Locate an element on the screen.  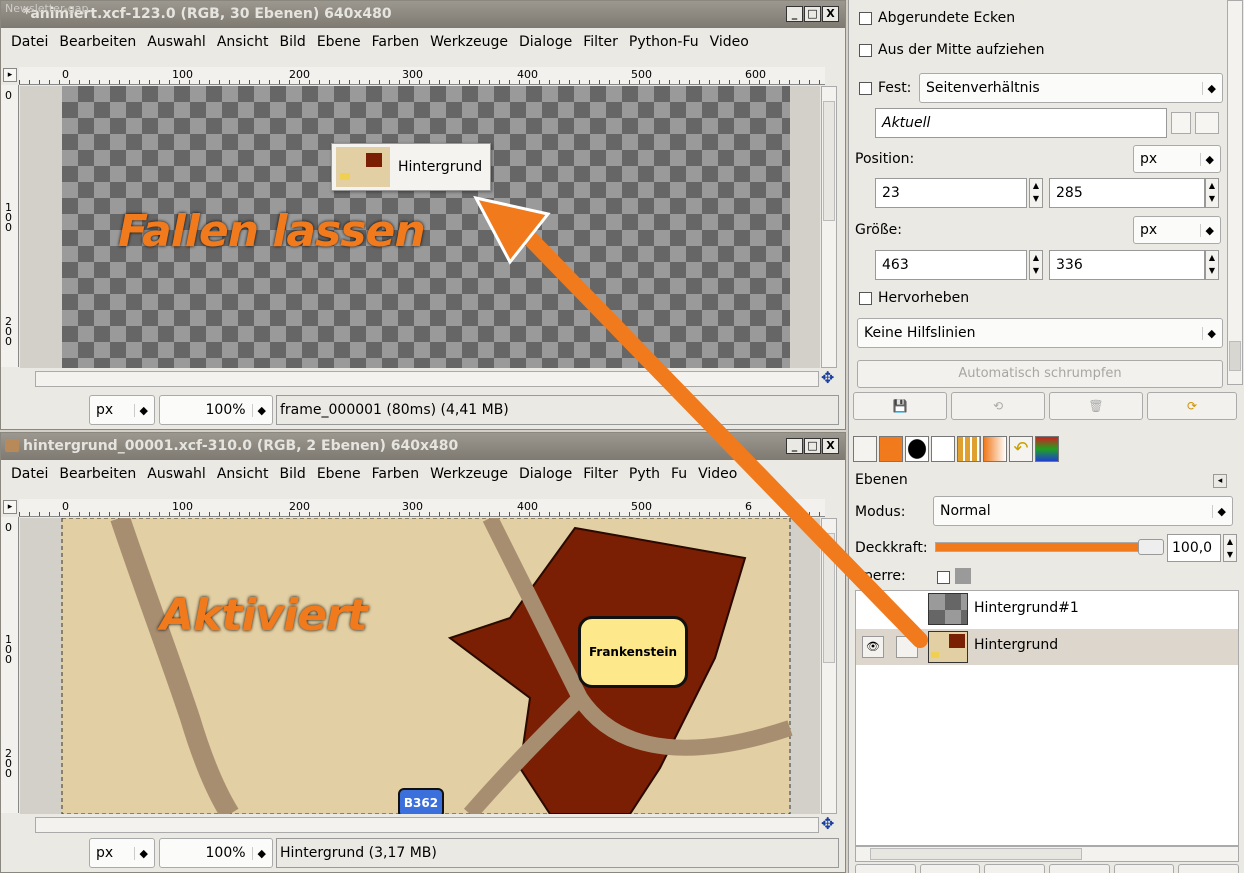
layer-row: Hintergrund#1 is located at coordinates (1047, 610).